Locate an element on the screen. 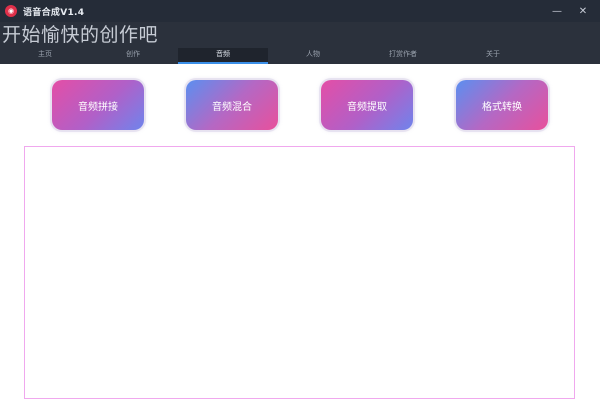 The height and width of the screenshot is (402, 600). tab-audio: 音频 is located at coordinates (223, 56).